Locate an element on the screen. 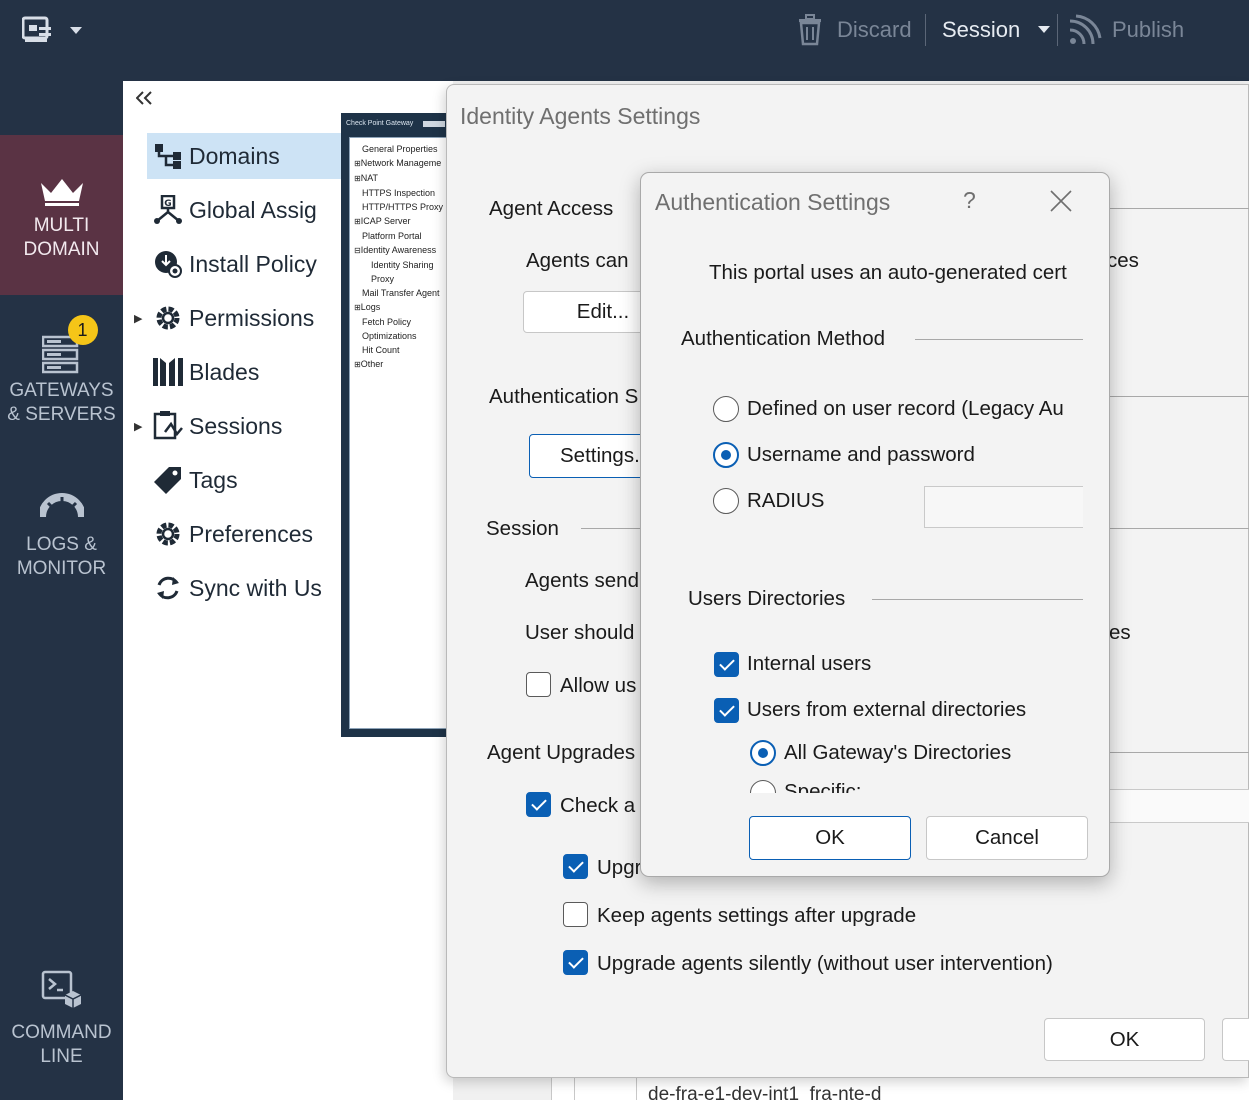 The image size is (1249, 1100). gauge-icon is located at coordinates (61, 505).